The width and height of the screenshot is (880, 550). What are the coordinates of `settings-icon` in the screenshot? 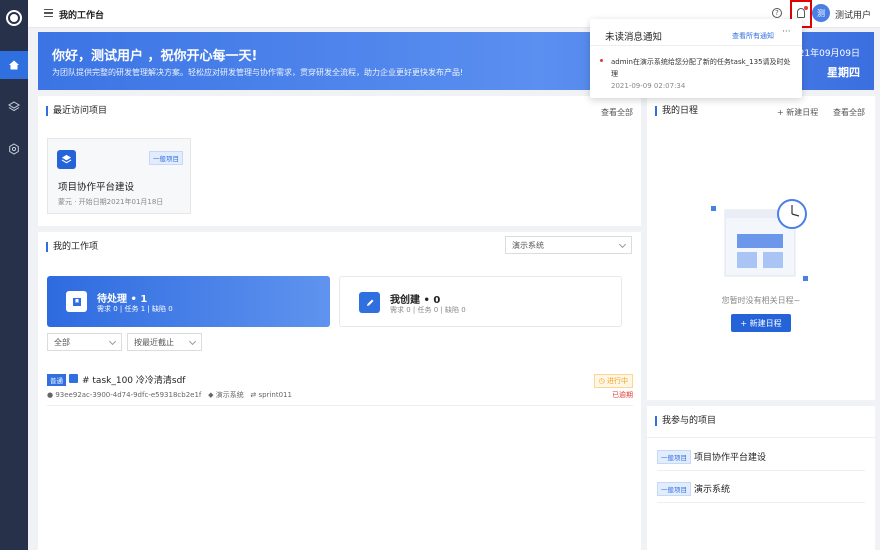 It's located at (14, 149).